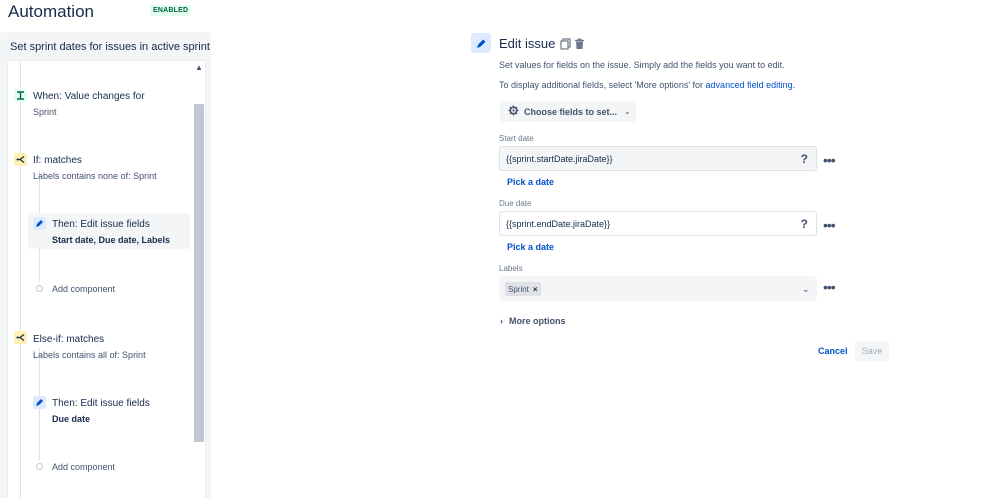 This screenshot has width=999, height=498. Describe the element at coordinates (559, 158) in the screenshot. I see `start-date-value: {{sprint.startDate.jiraDate}}` at that location.